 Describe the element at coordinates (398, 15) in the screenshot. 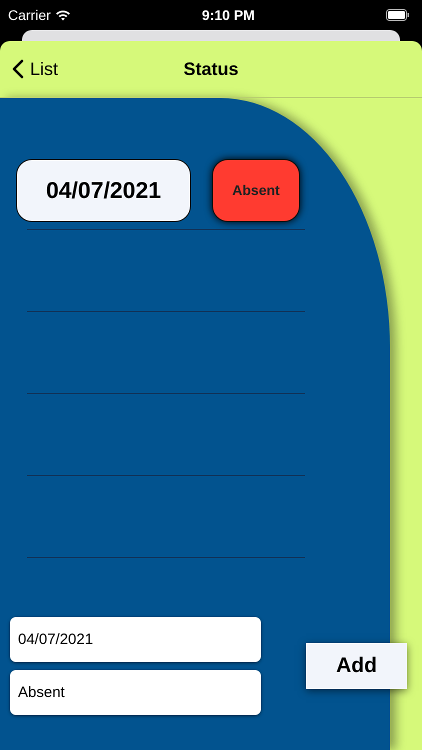

I see `battery-icon` at that location.